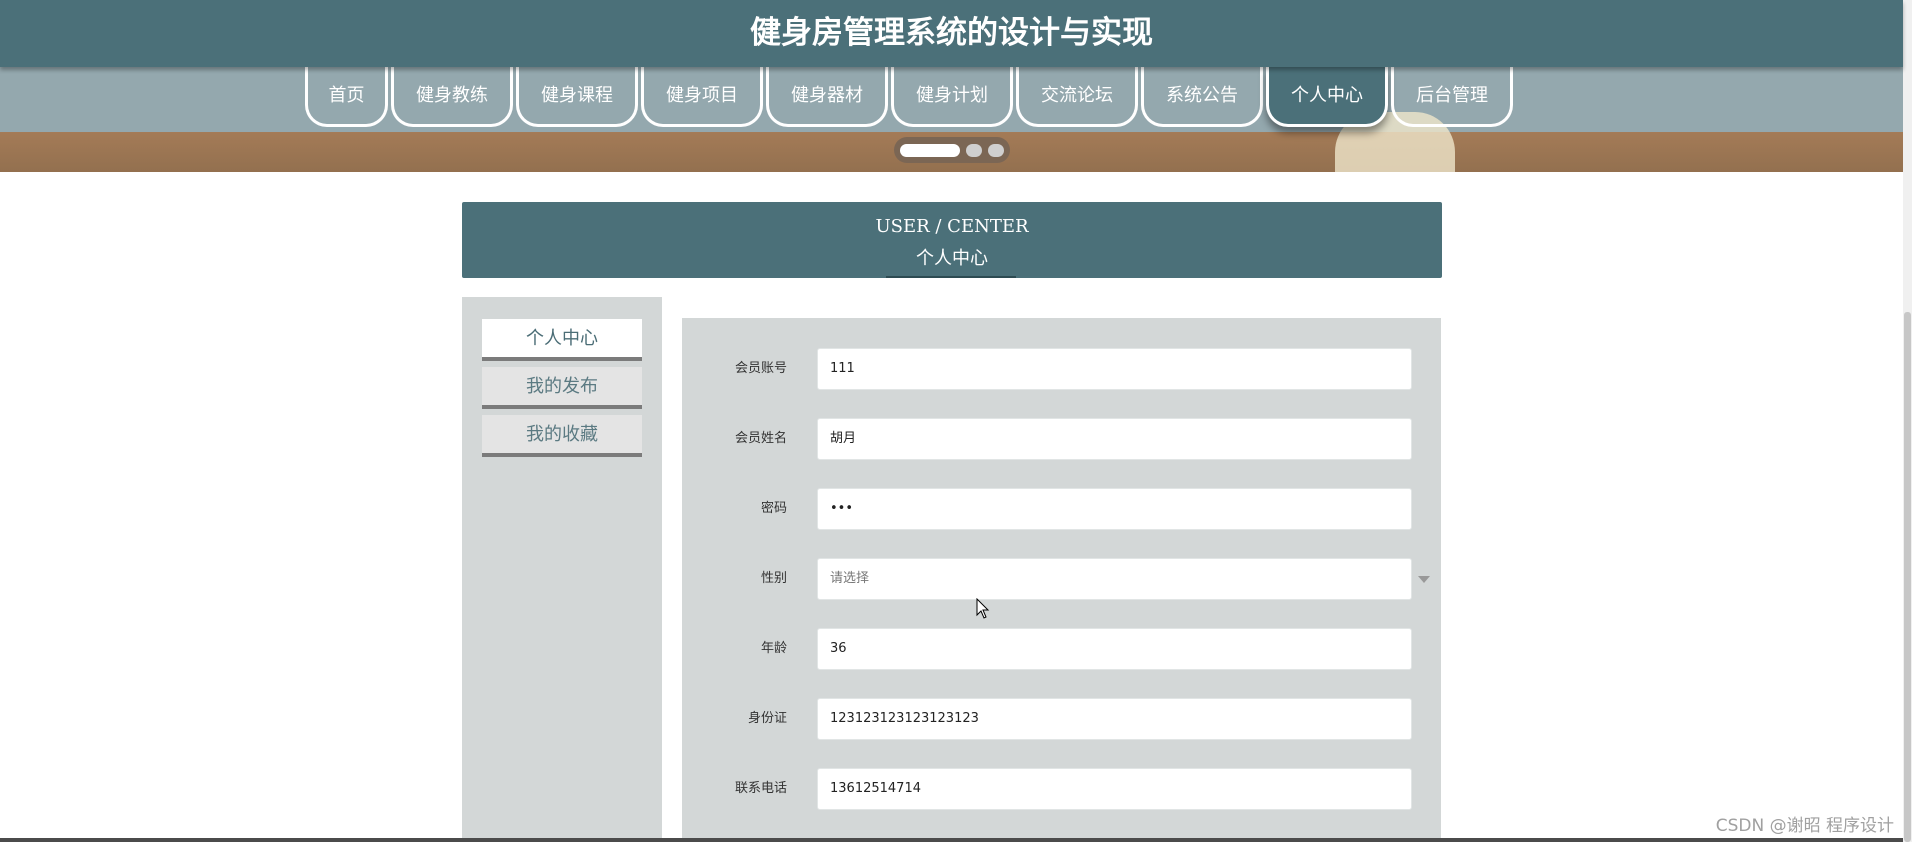 This screenshot has height=842, width=1912. Describe the element at coordinates (1077, 97) in the screenshot. I see `nav-item-forum: 交流论坛` at that location.